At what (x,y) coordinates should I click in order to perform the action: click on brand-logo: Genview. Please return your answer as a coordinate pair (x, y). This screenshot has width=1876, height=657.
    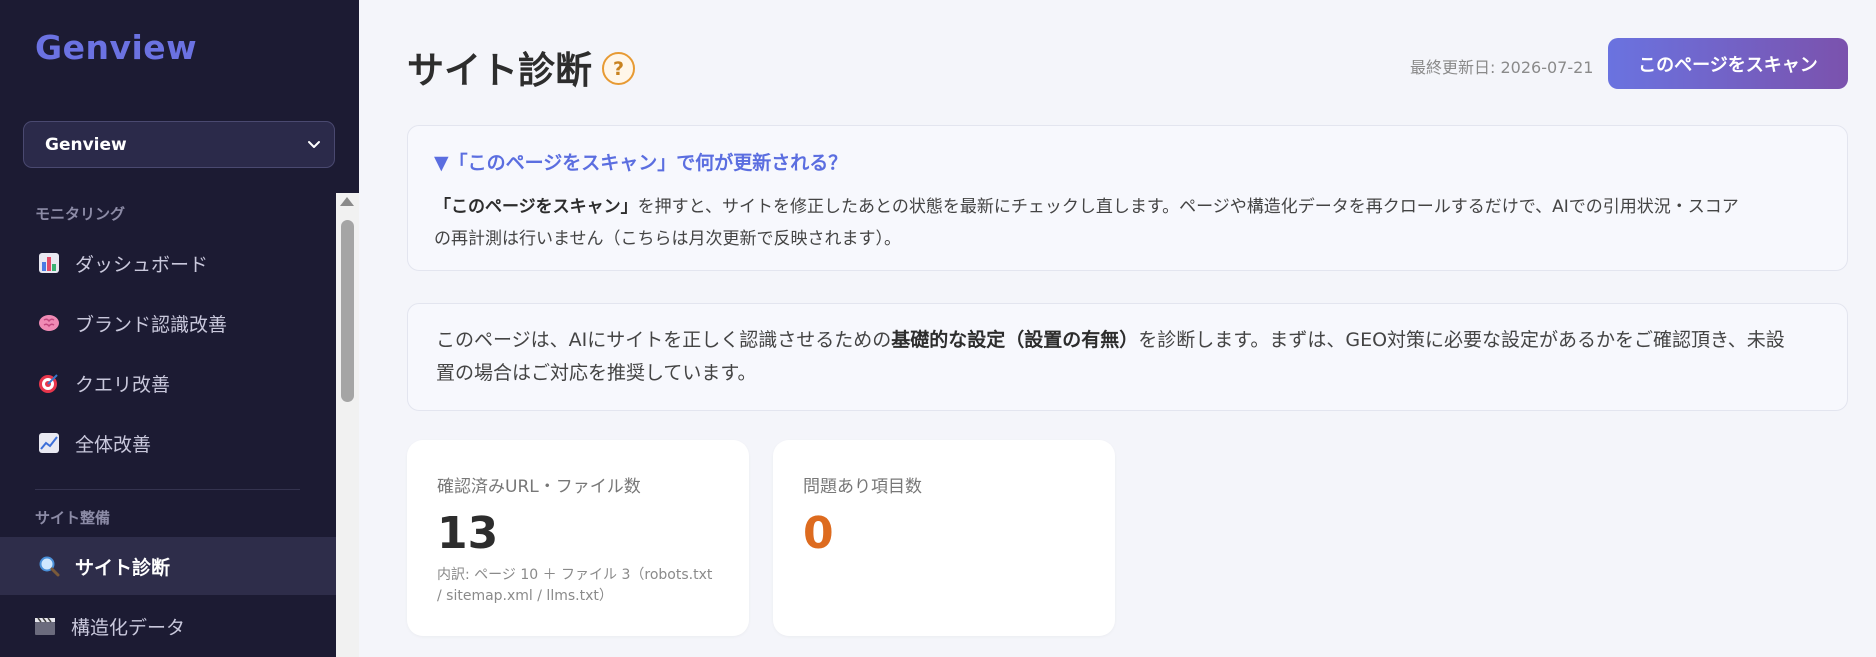
    Looking at the image, I should click on (116, 47).